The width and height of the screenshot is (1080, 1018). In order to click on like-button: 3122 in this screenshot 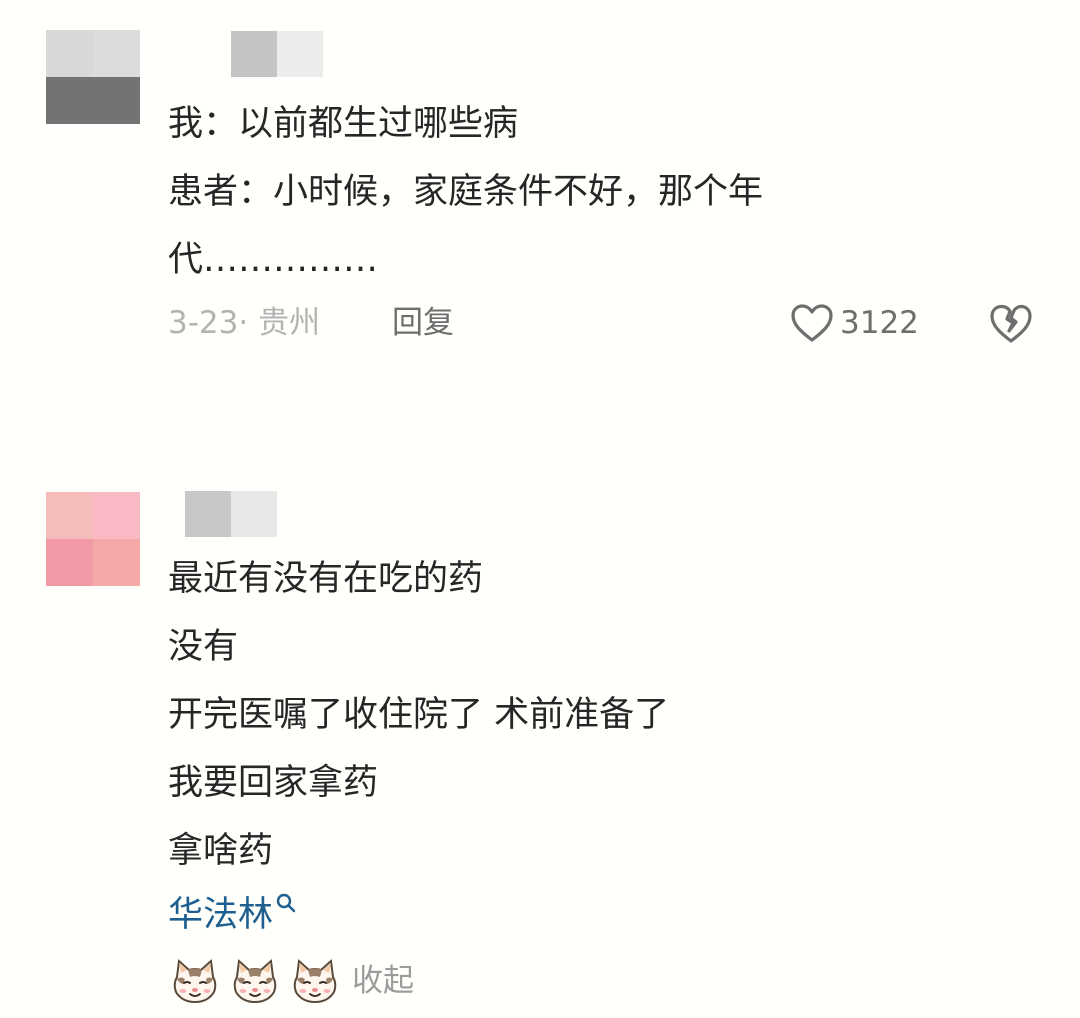, I will do `click(854, 323)`.